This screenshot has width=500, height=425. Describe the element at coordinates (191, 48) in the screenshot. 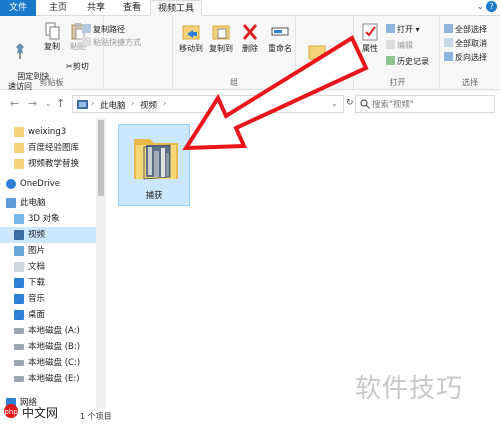

I see `move-to-label: 移动到` at that location.